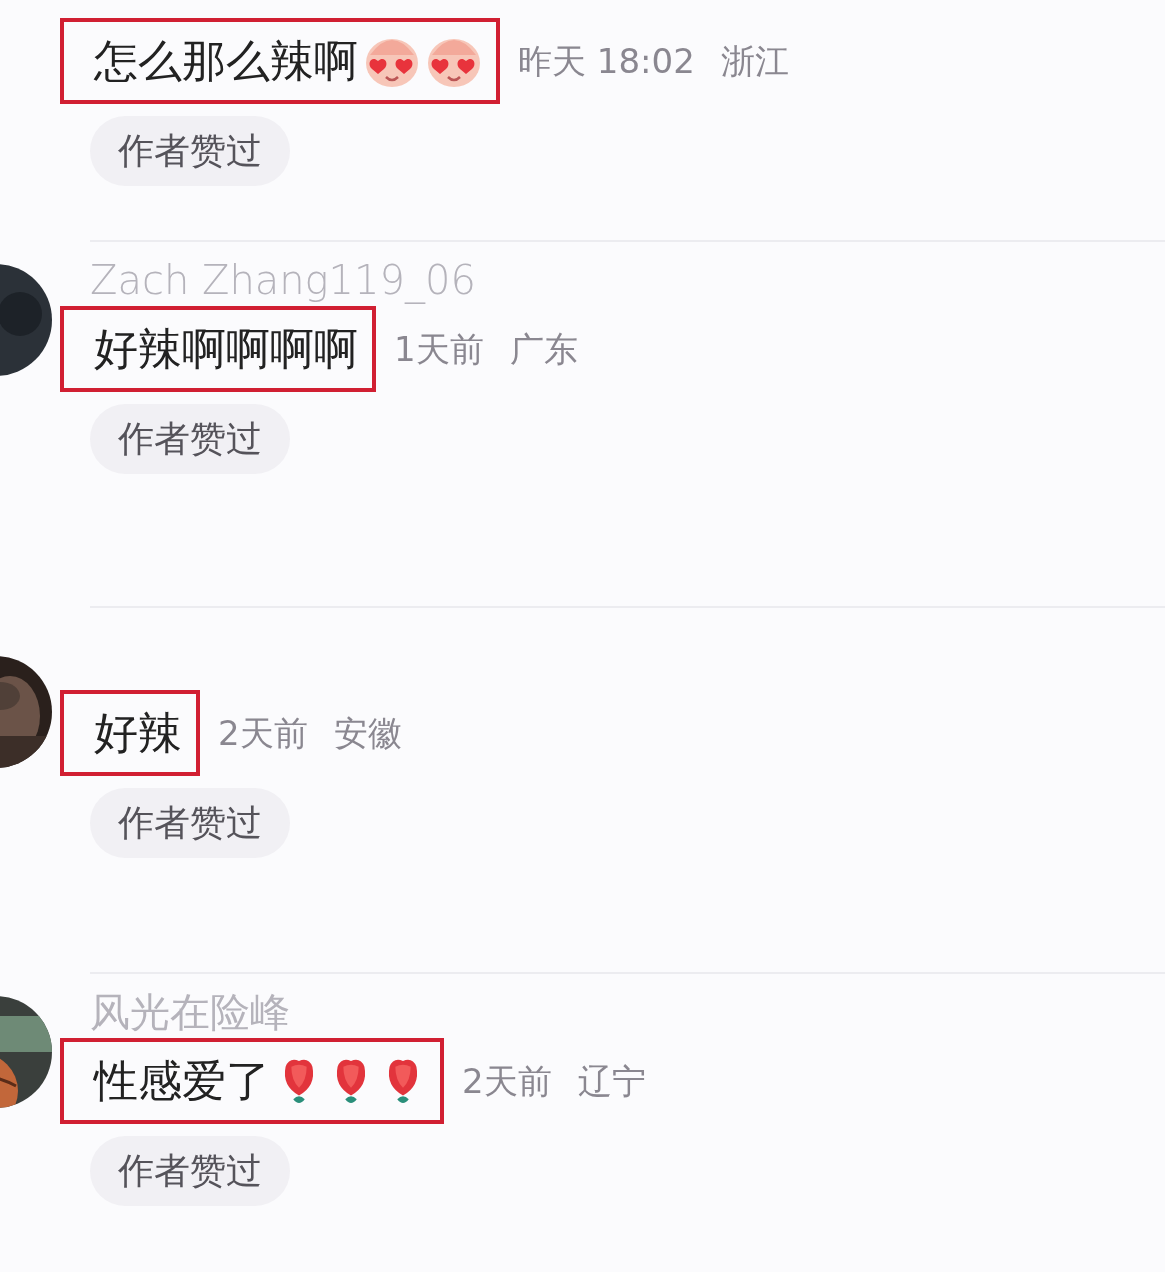 Image resolution: width=1165 pixels, height=1272 pixels. I want to click on username: Zach Zhang119_06, so click(283, 280).